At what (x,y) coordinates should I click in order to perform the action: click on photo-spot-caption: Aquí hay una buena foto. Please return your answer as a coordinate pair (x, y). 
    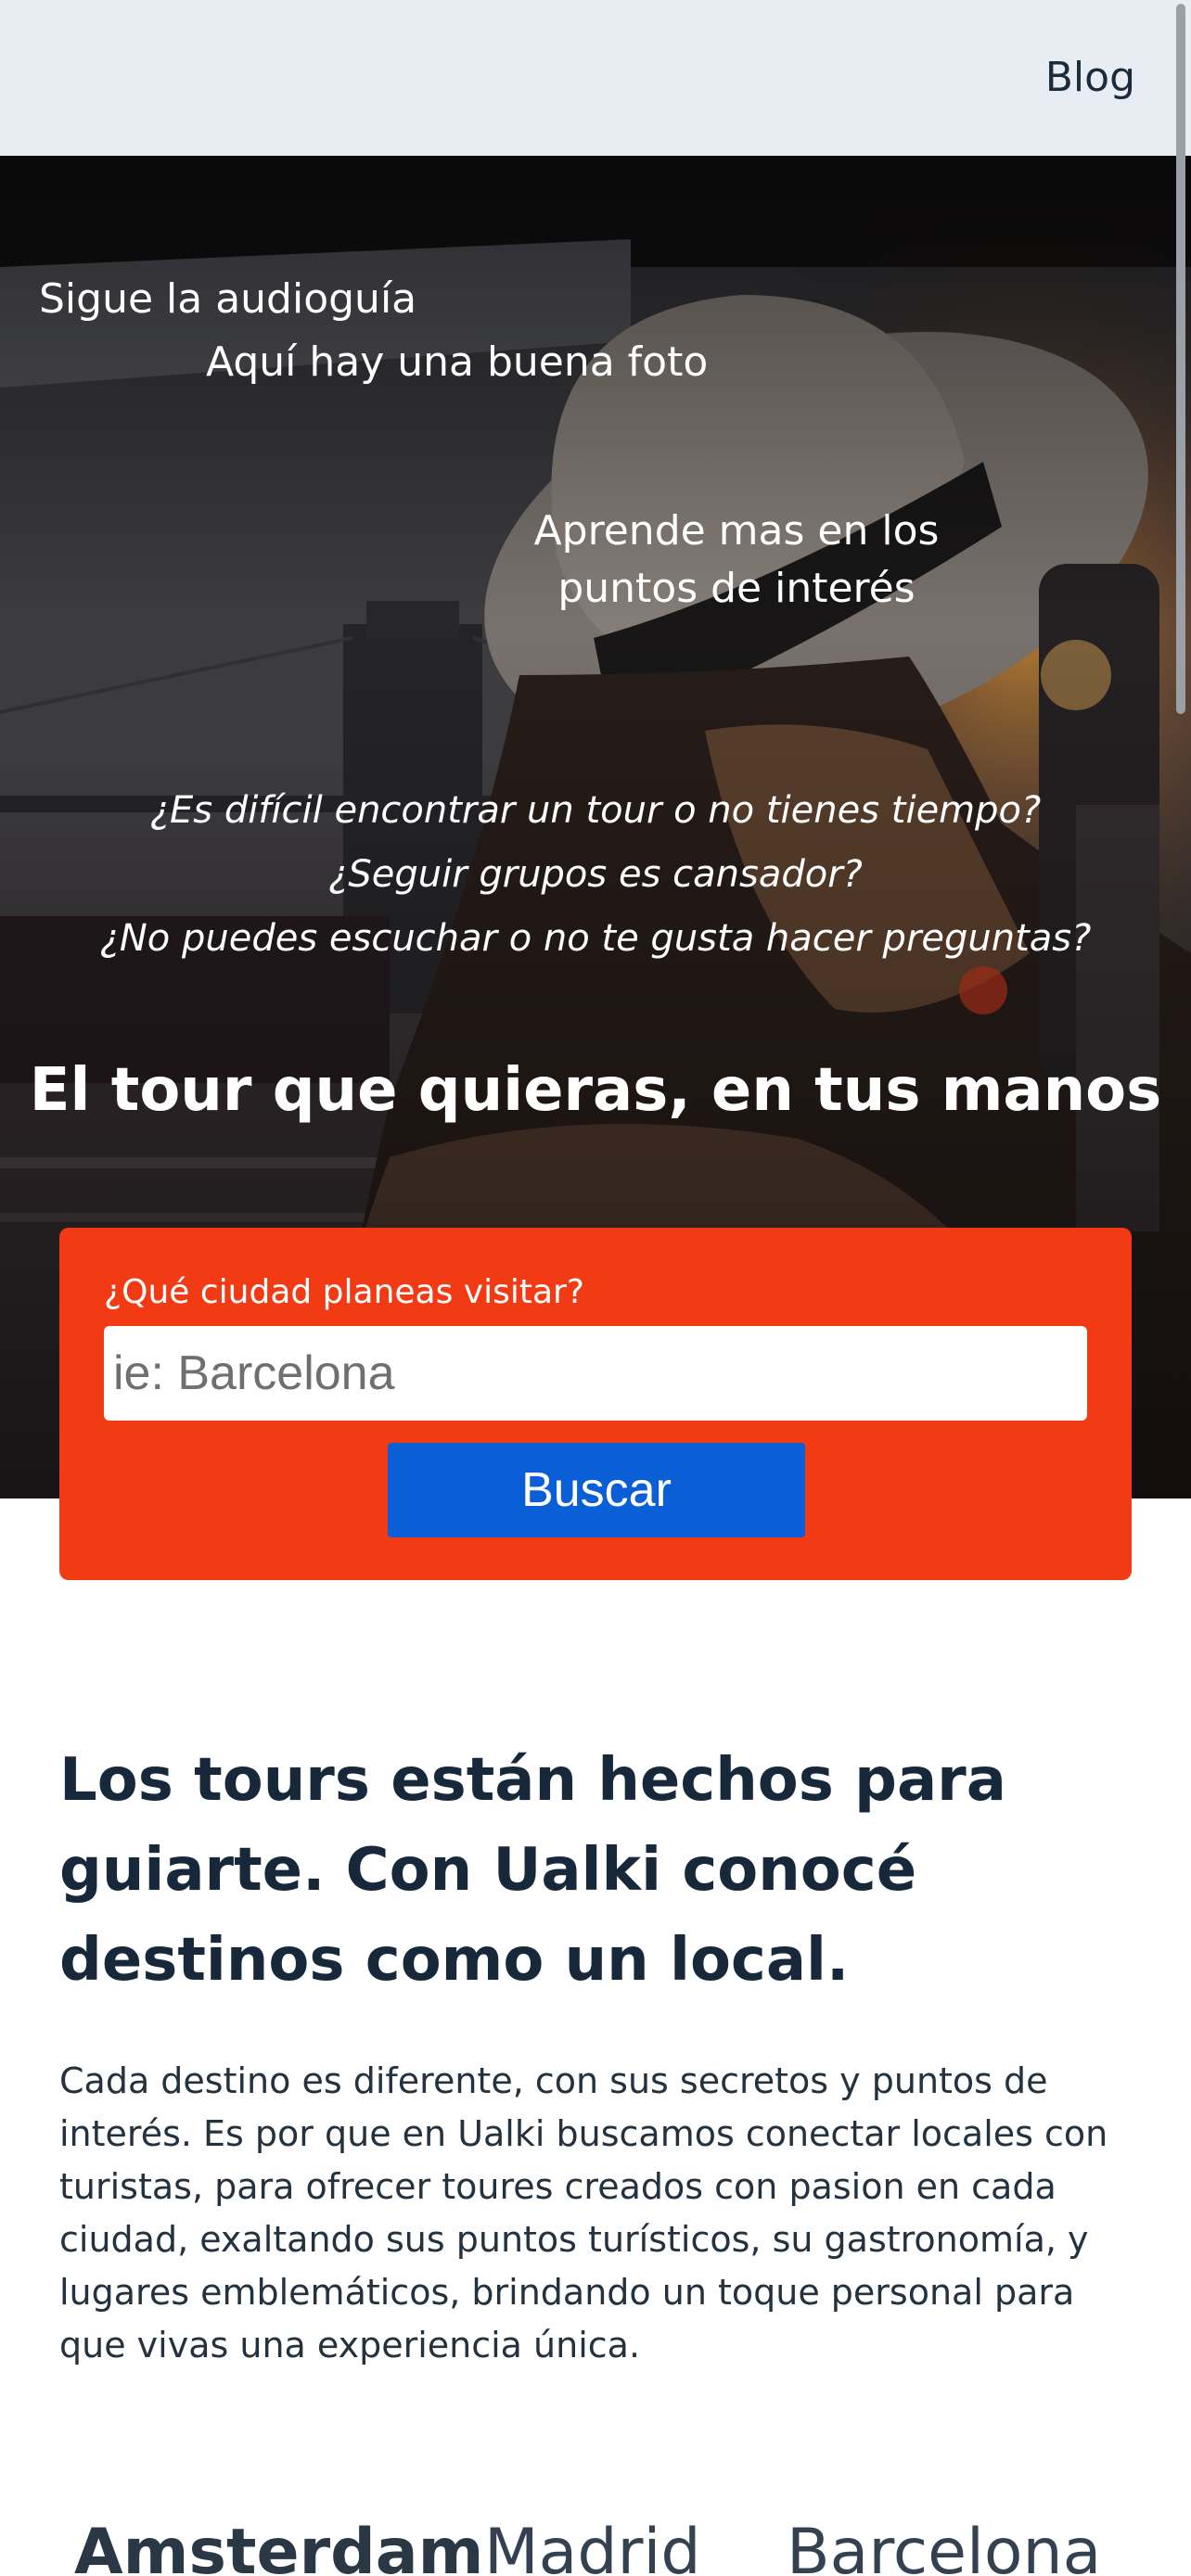
    Looking at the image, I should click on (457, 362).